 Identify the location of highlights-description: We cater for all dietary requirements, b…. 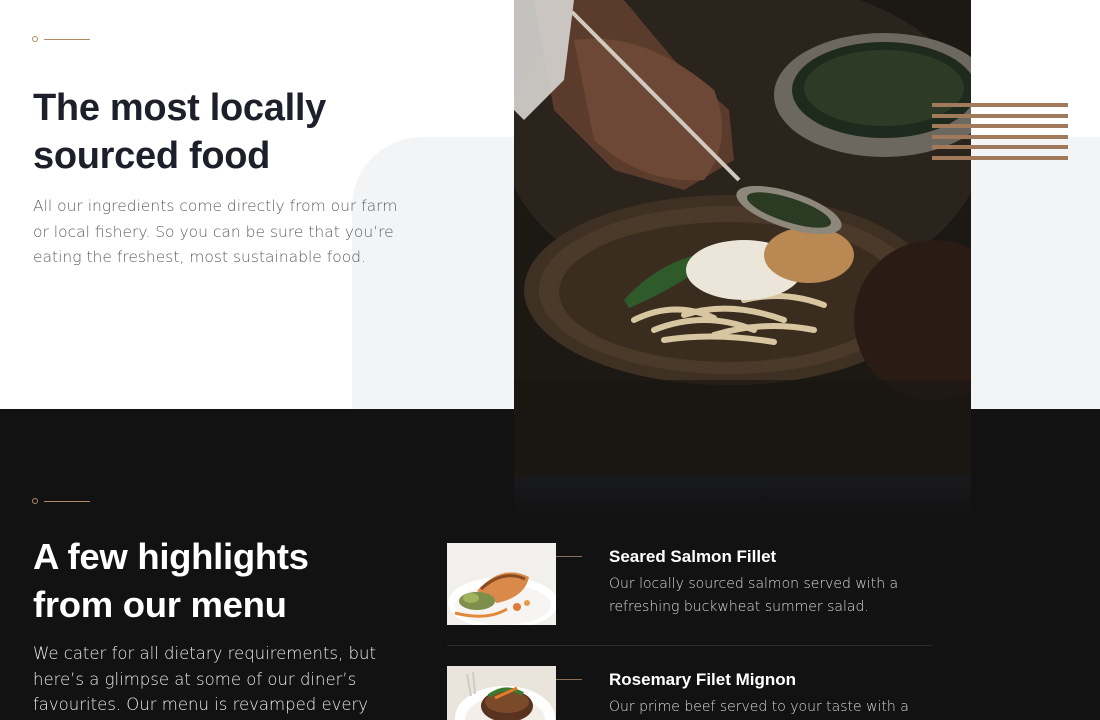
(204, 679).